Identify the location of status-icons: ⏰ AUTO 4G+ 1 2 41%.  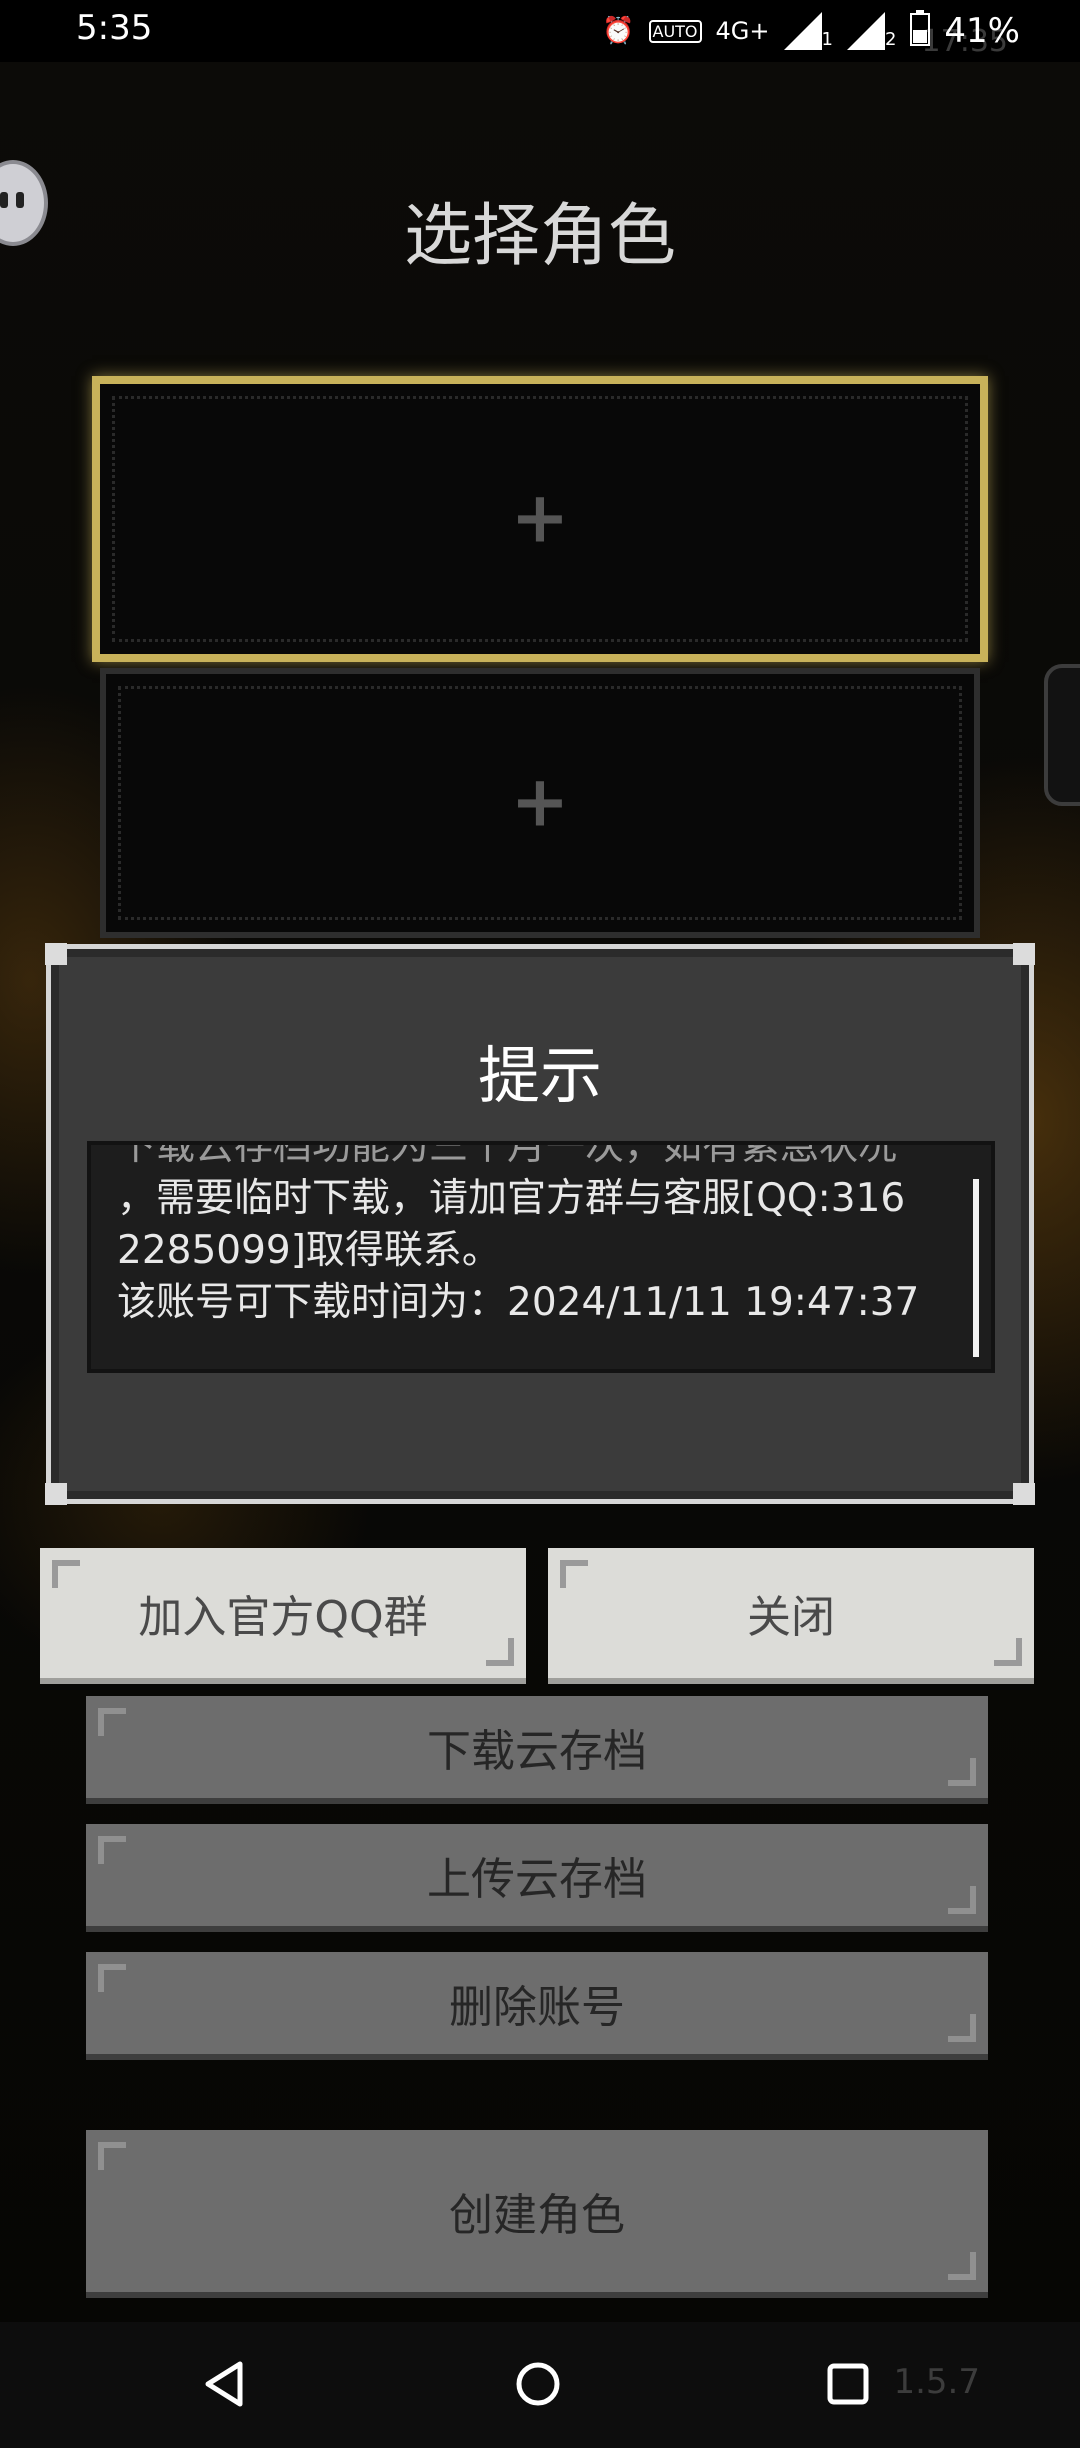
(811, 31).